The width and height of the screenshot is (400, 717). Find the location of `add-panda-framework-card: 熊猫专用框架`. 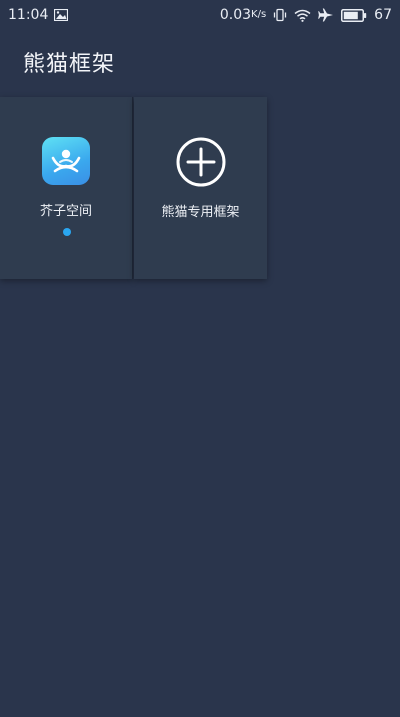

add-panda-framework-card: 熊猫专用框架 is located at coordinates (200, 188).